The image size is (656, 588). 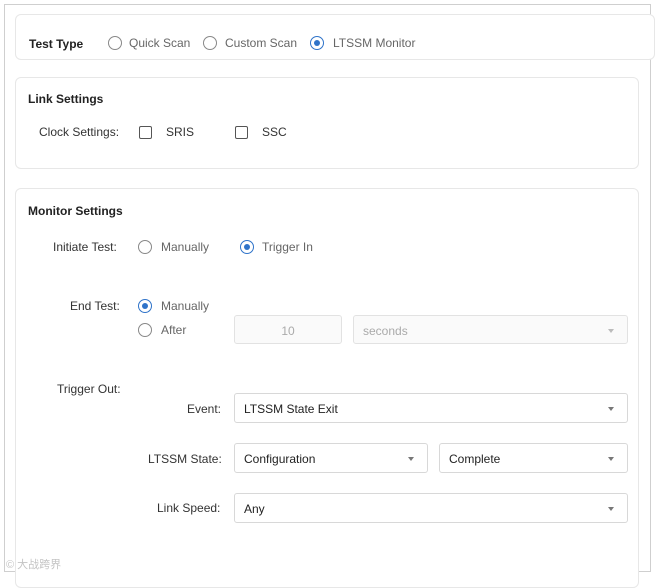 What do you see at coordinates (115, 43) in the screenshot?
I see `quick-scan-radio` at bounding box center [115, 43].